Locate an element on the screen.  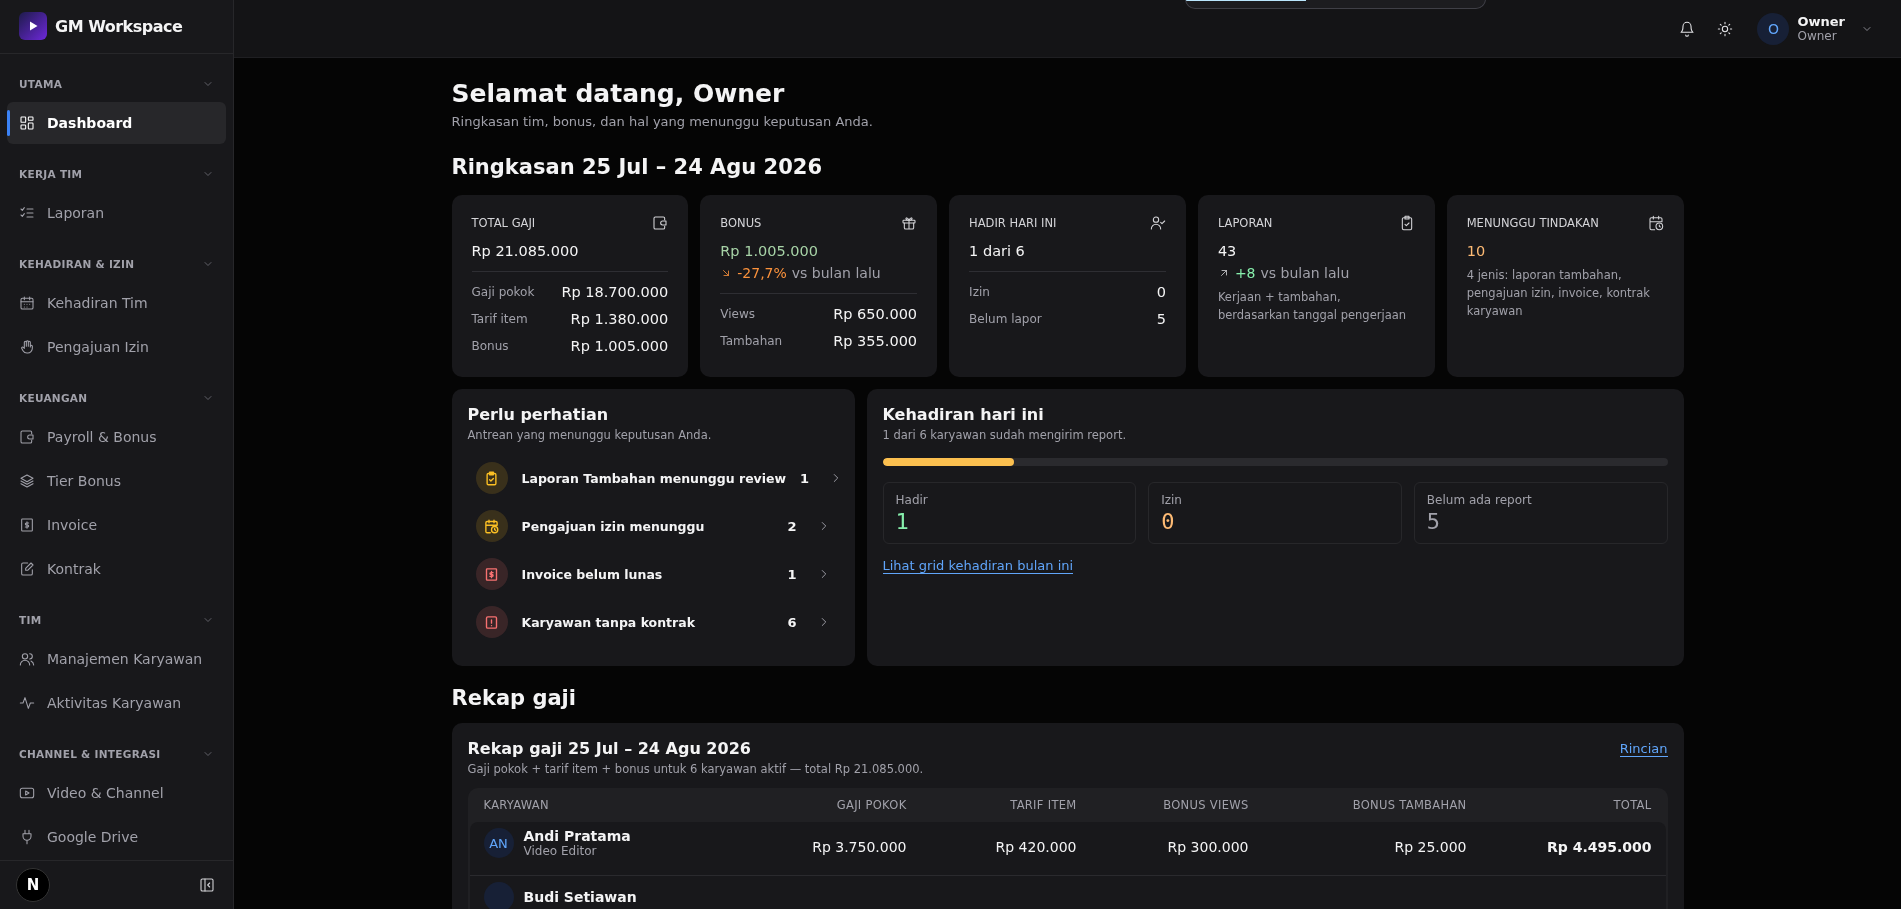
attention-item: Karyawan tanpa kontrak 6 is located at coordinates (653, 622).